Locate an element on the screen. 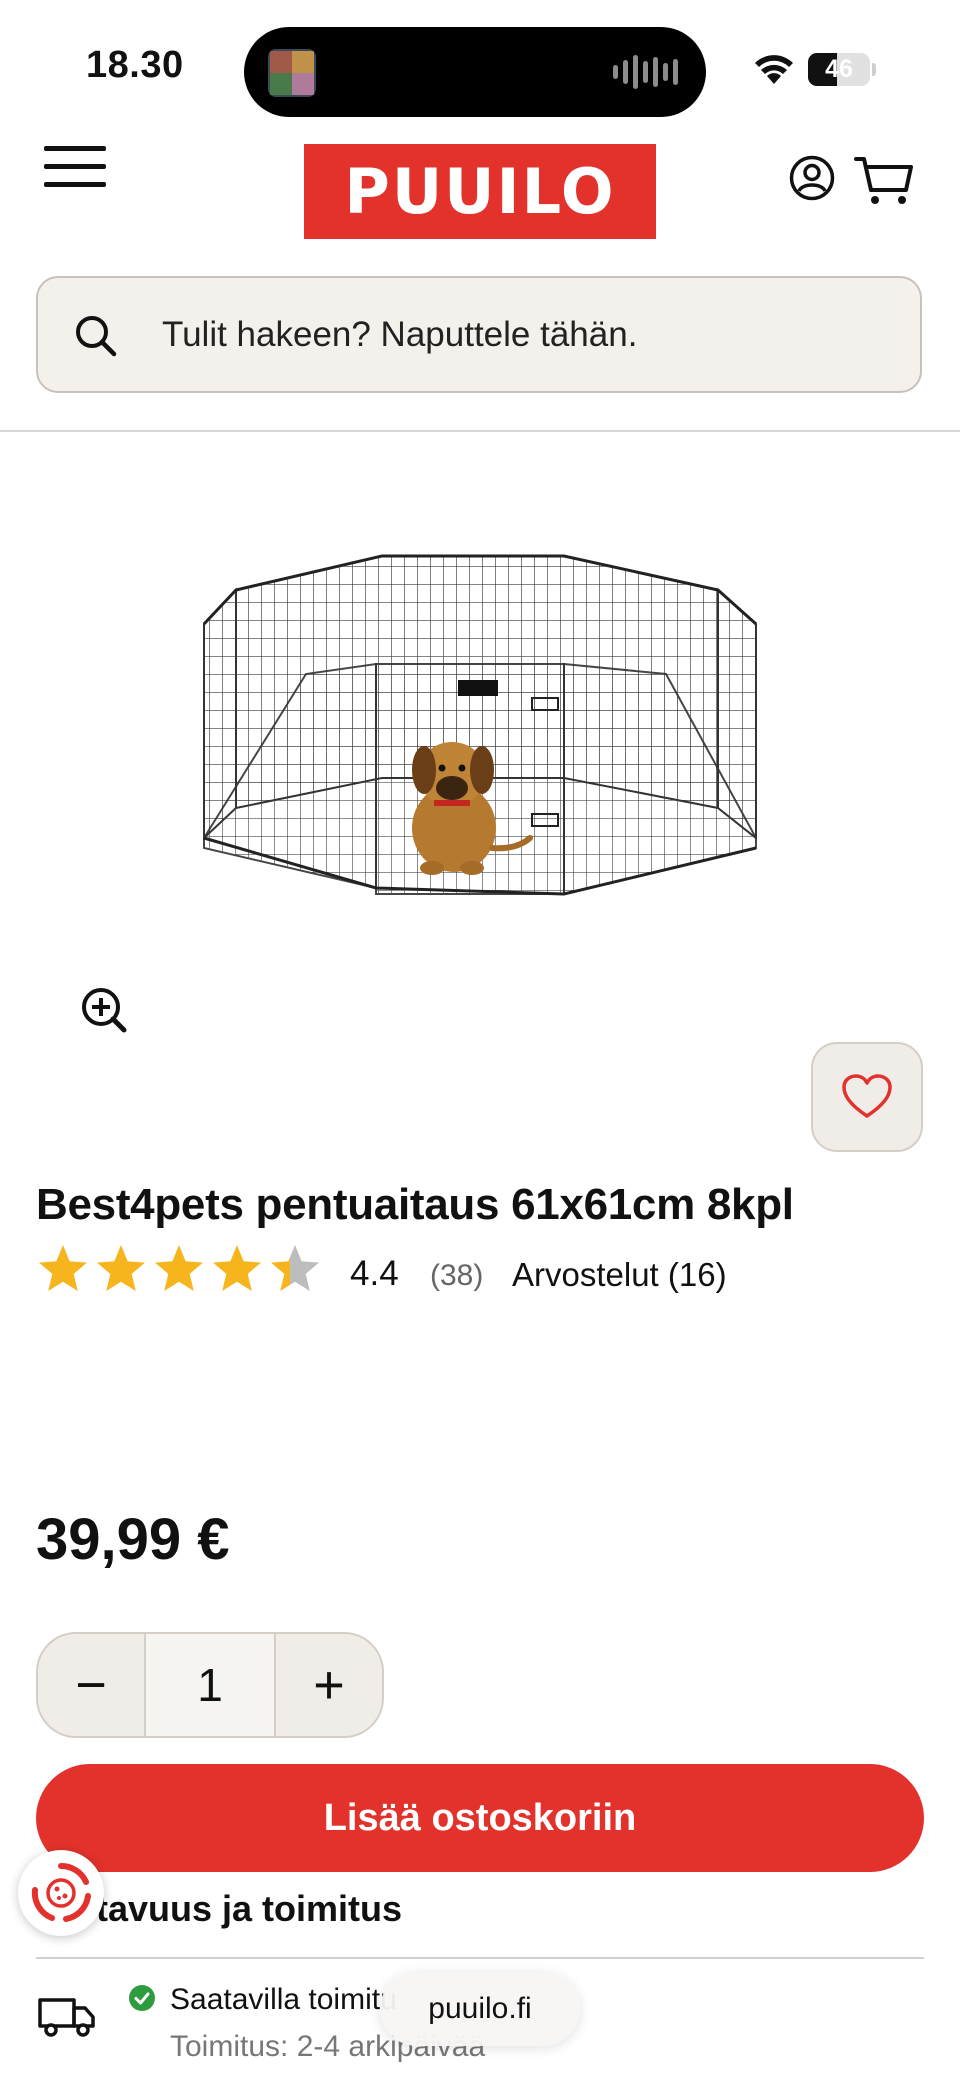 This screenshot has width=960, height=2081. now-playing-artwork is located at coordinates (292, 73).